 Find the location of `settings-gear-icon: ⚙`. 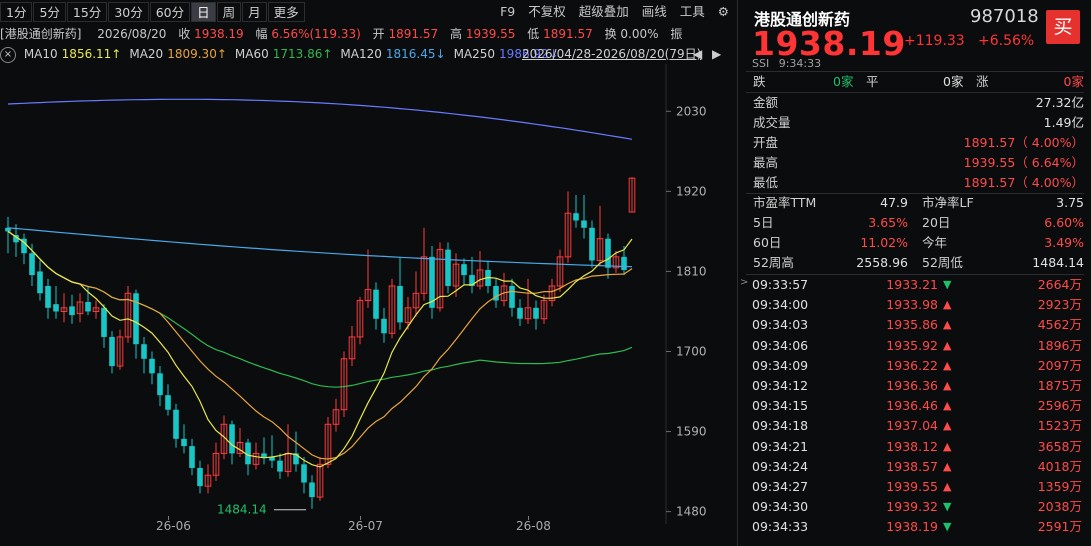

settings-gear-icon: ⚙ is located at coordinates (723, 12).